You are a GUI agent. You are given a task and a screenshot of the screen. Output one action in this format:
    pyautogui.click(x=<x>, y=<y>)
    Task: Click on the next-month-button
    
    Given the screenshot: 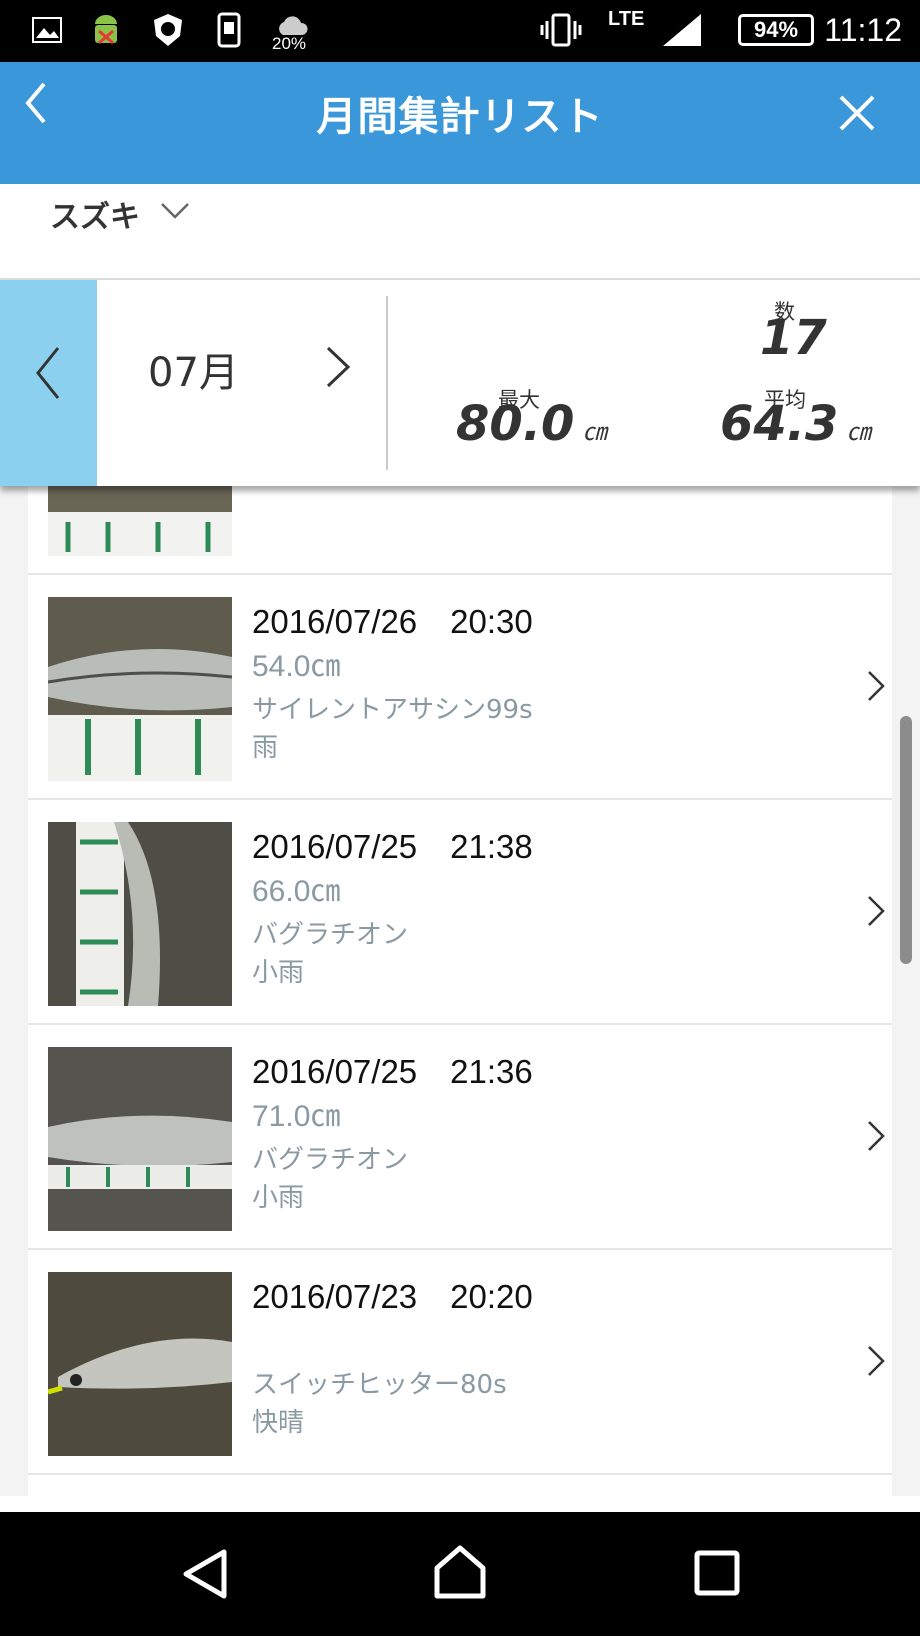 What is the action you would take?
    pyautogui.click(x=337, y=369)
    